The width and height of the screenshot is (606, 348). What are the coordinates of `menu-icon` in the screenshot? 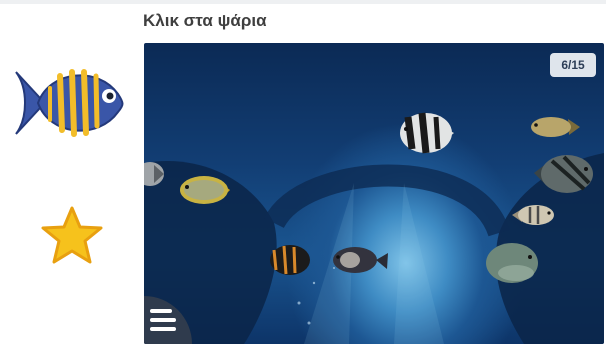 It's located at (163, 320).